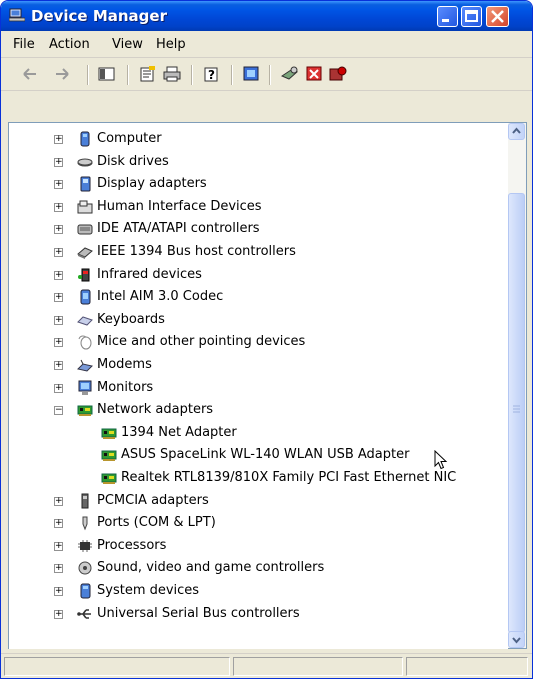 Image resolution: width=533 pixels, height=679 pixels. I want to click on tree-node-label: Computer, so click(129, 138).